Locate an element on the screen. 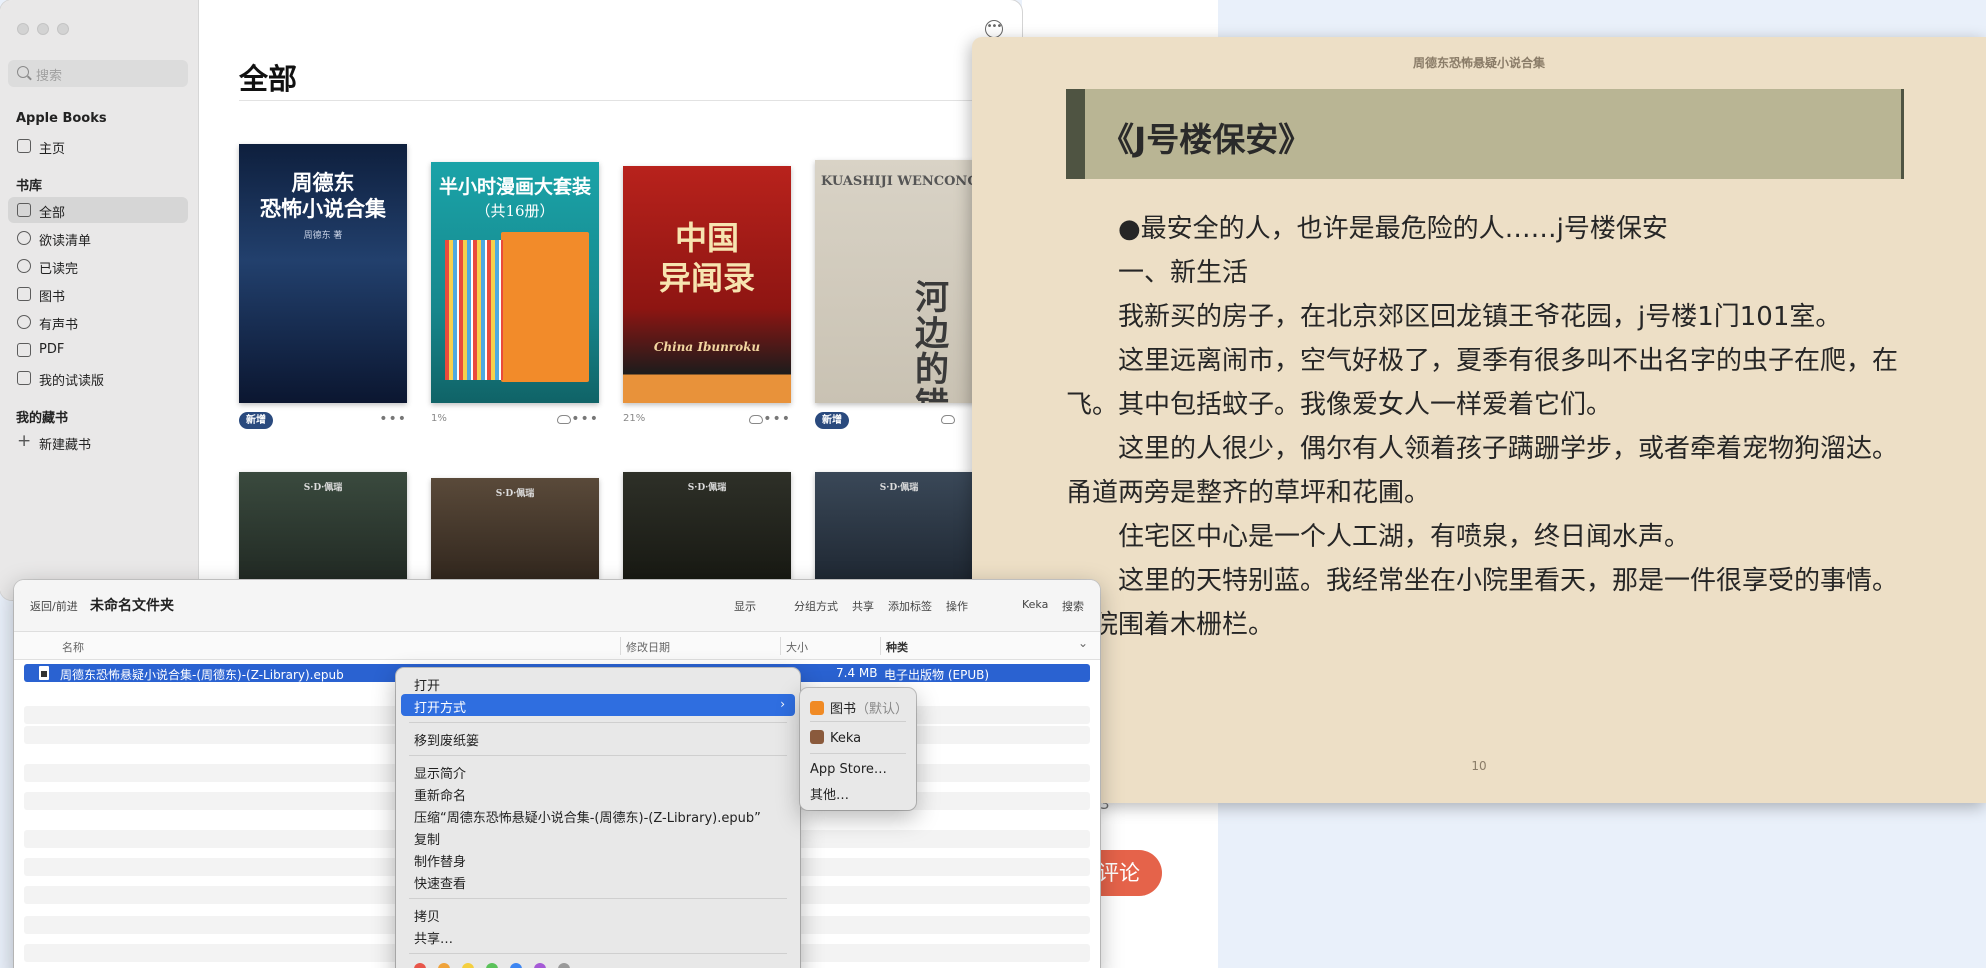 The height and width of the screenshot is (968, 1986). book-spines-illustration is located at coordinates (474, 310).